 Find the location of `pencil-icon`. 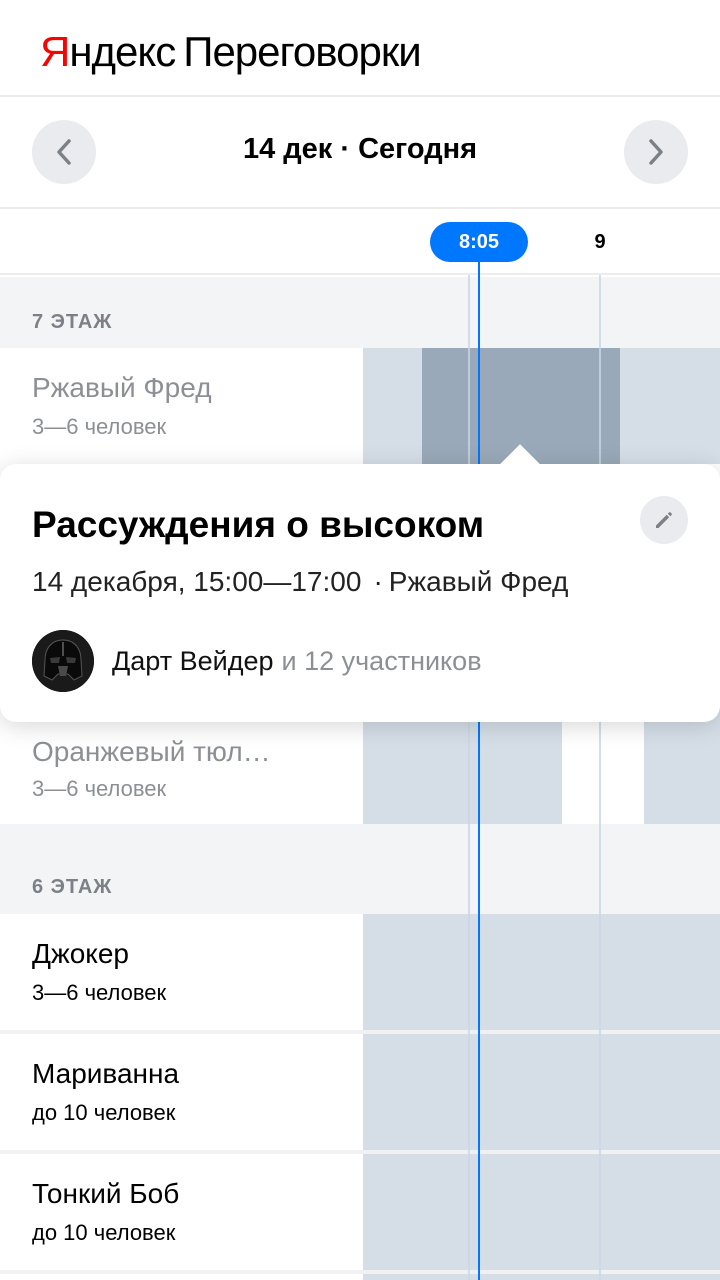

pencil-icon is located at coordinates (664, 520).